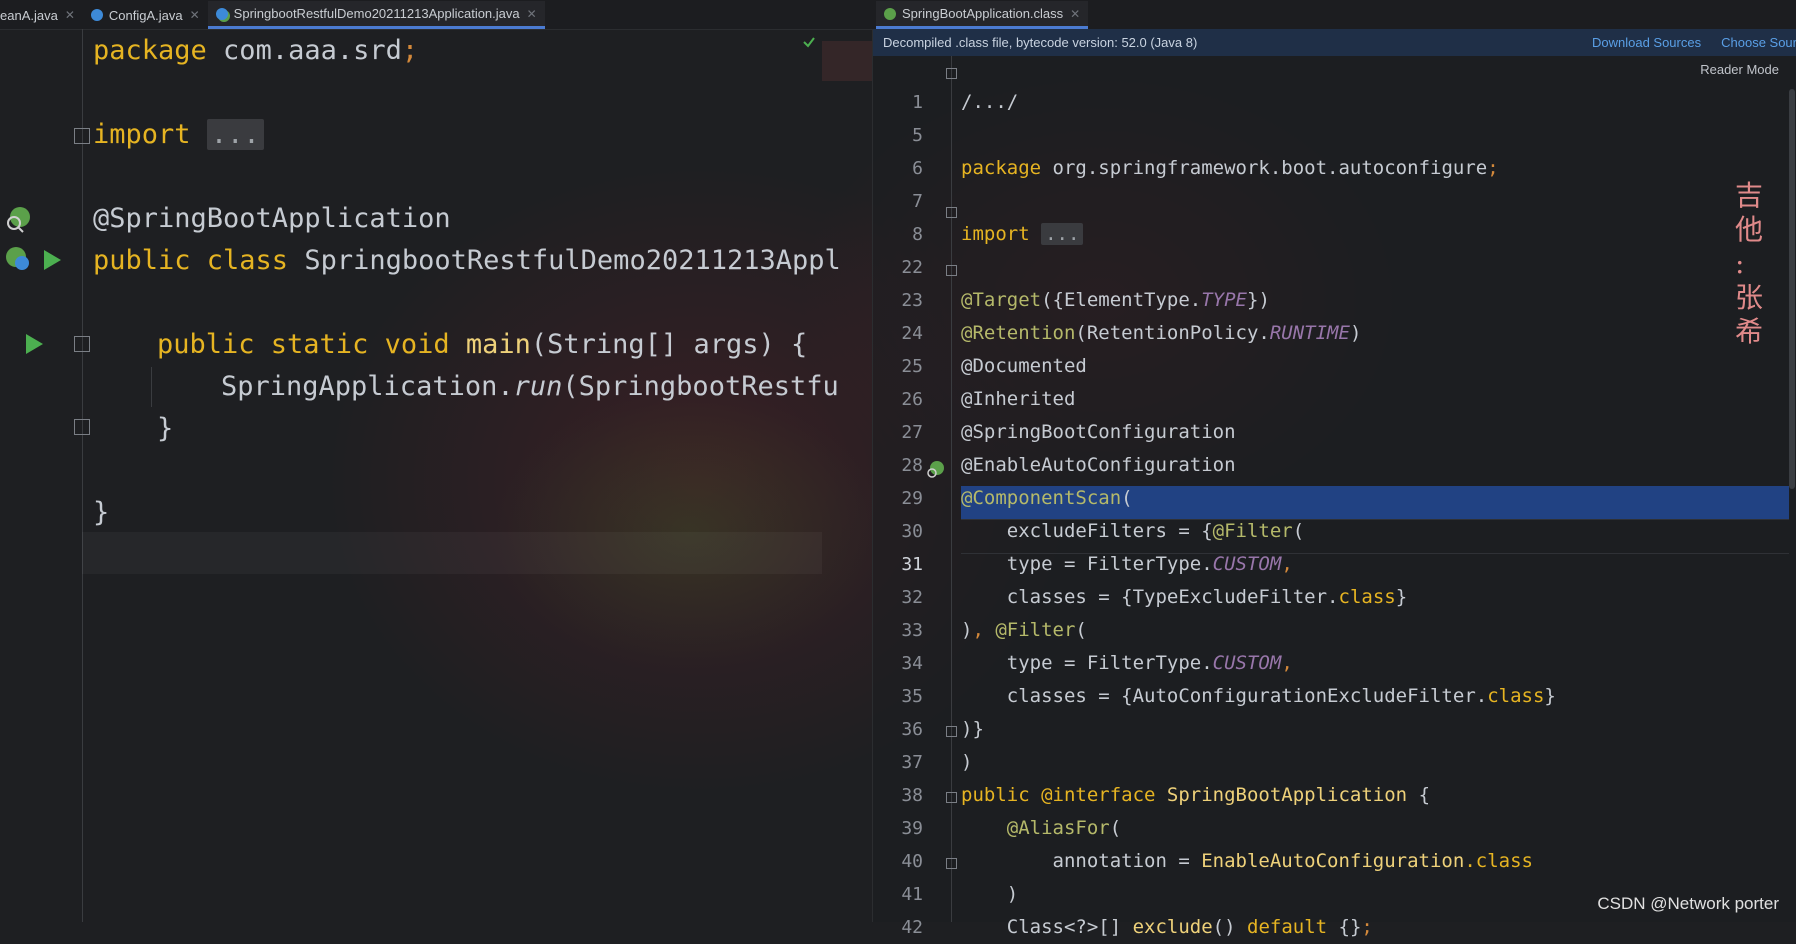  I want to click on line-number: 8, so click(917, 234).